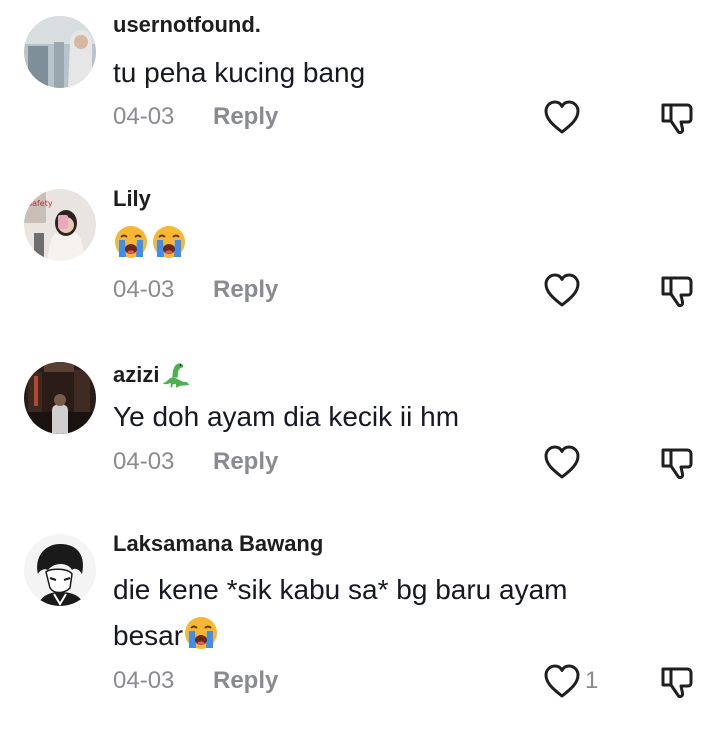 The width and height of the screenshot is (720, 729). Describe the element at coordinates (218, 544) in the screenshot. I see `username: Laksamana Bawang` at that location.